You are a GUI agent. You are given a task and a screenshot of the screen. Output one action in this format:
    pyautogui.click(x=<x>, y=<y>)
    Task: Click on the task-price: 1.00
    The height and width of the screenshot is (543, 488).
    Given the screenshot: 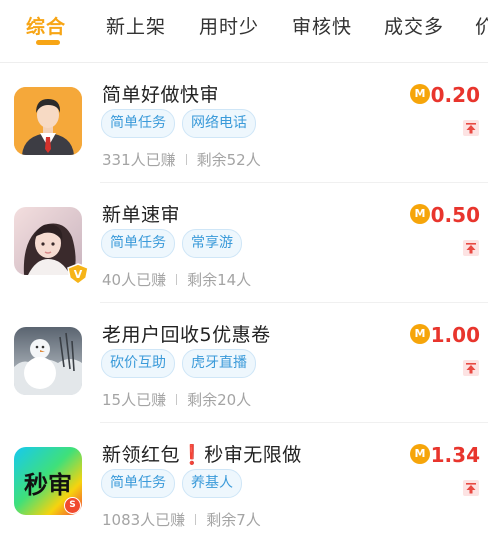 What is the action you would take?
    pyautogui.click(x=455, y=335)
    